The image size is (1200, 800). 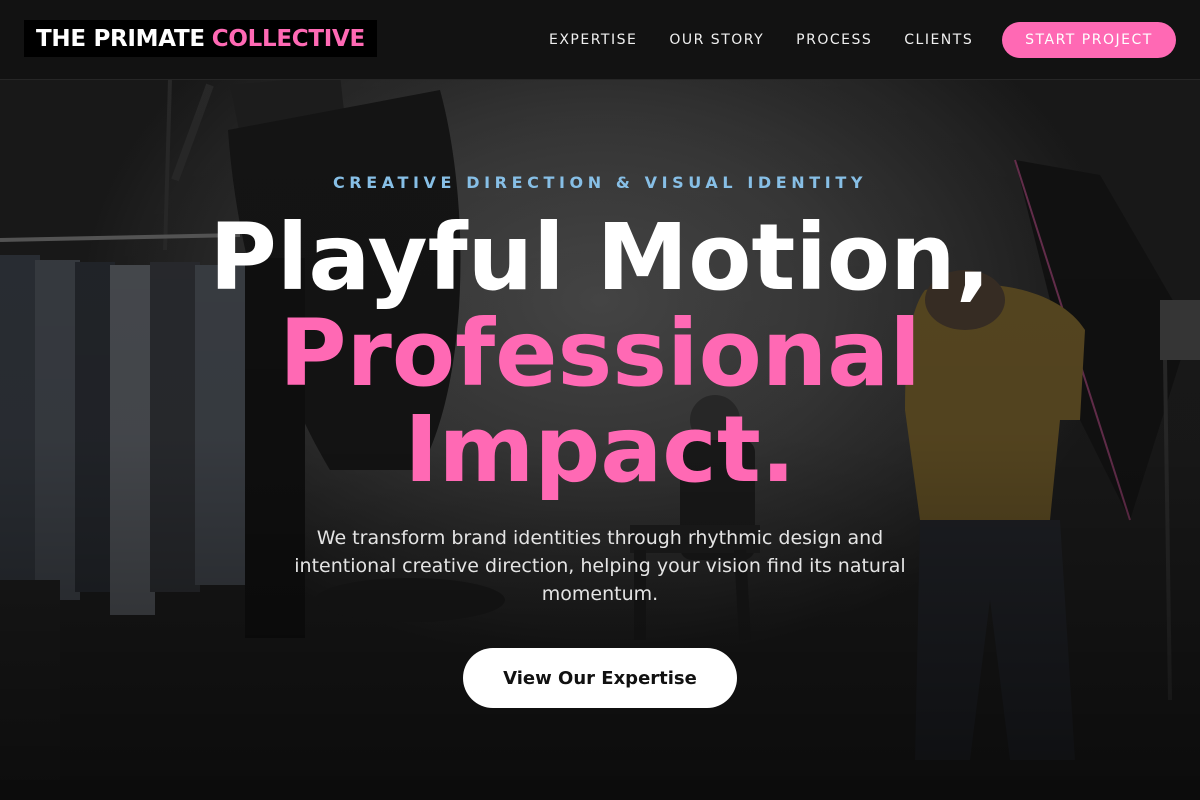 What do you see at coordinates (716, 40) in the screenshot?
I see `nav-link-our-story: OUR STORY` at bounding box center [716, 40].